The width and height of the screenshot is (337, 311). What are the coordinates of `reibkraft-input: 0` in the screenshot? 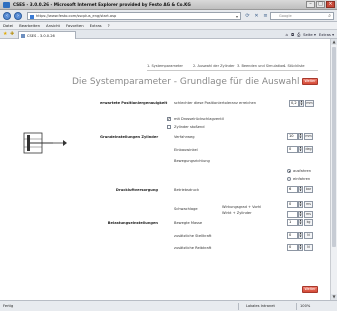 It's located at (292, 247).